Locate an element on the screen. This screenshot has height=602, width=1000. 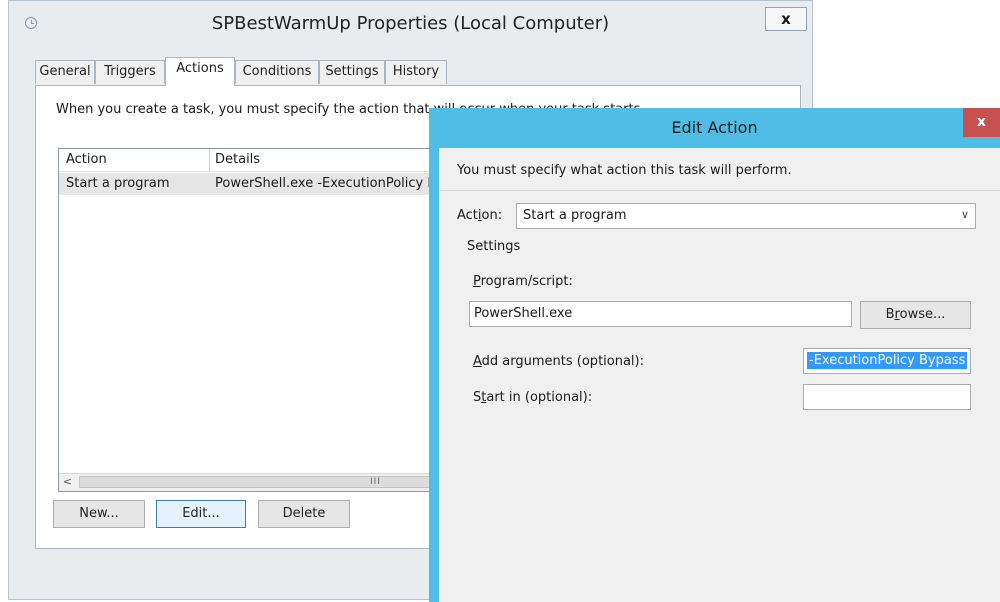
scroll-left-arrow-icon: < is located at coordinates (67, 482).